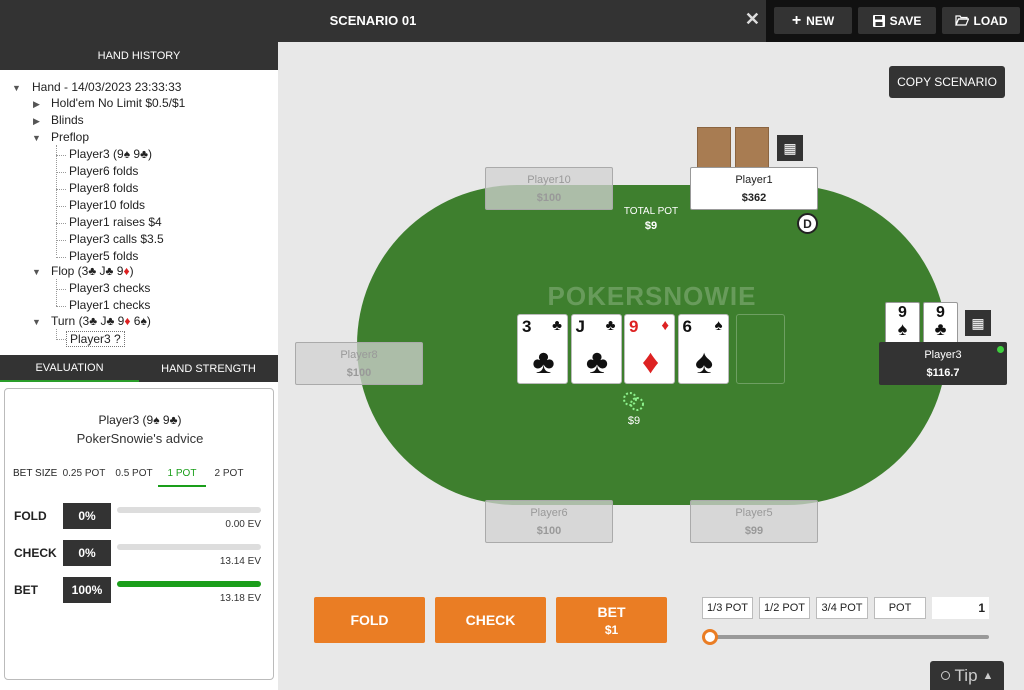  Describe the element at coordinates (943, 363) in the screenshot. I see `seat-player3: Player3 $116.7` at that location.